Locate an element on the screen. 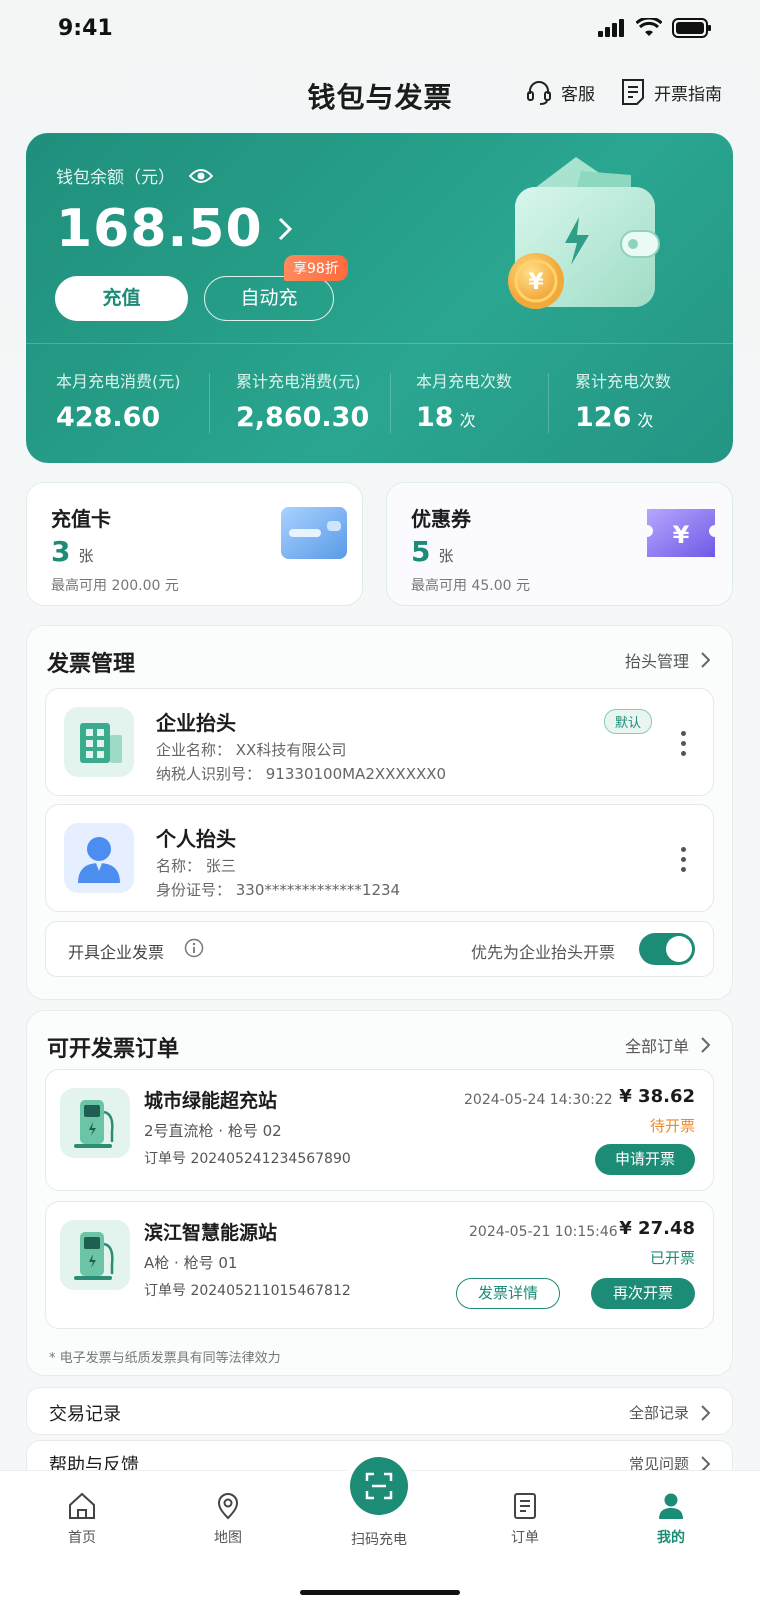 Image resolution: width=760 pixels, height=1605 pixels. personal-header-title: 个人抬头 is located at coordinates (196, 839).